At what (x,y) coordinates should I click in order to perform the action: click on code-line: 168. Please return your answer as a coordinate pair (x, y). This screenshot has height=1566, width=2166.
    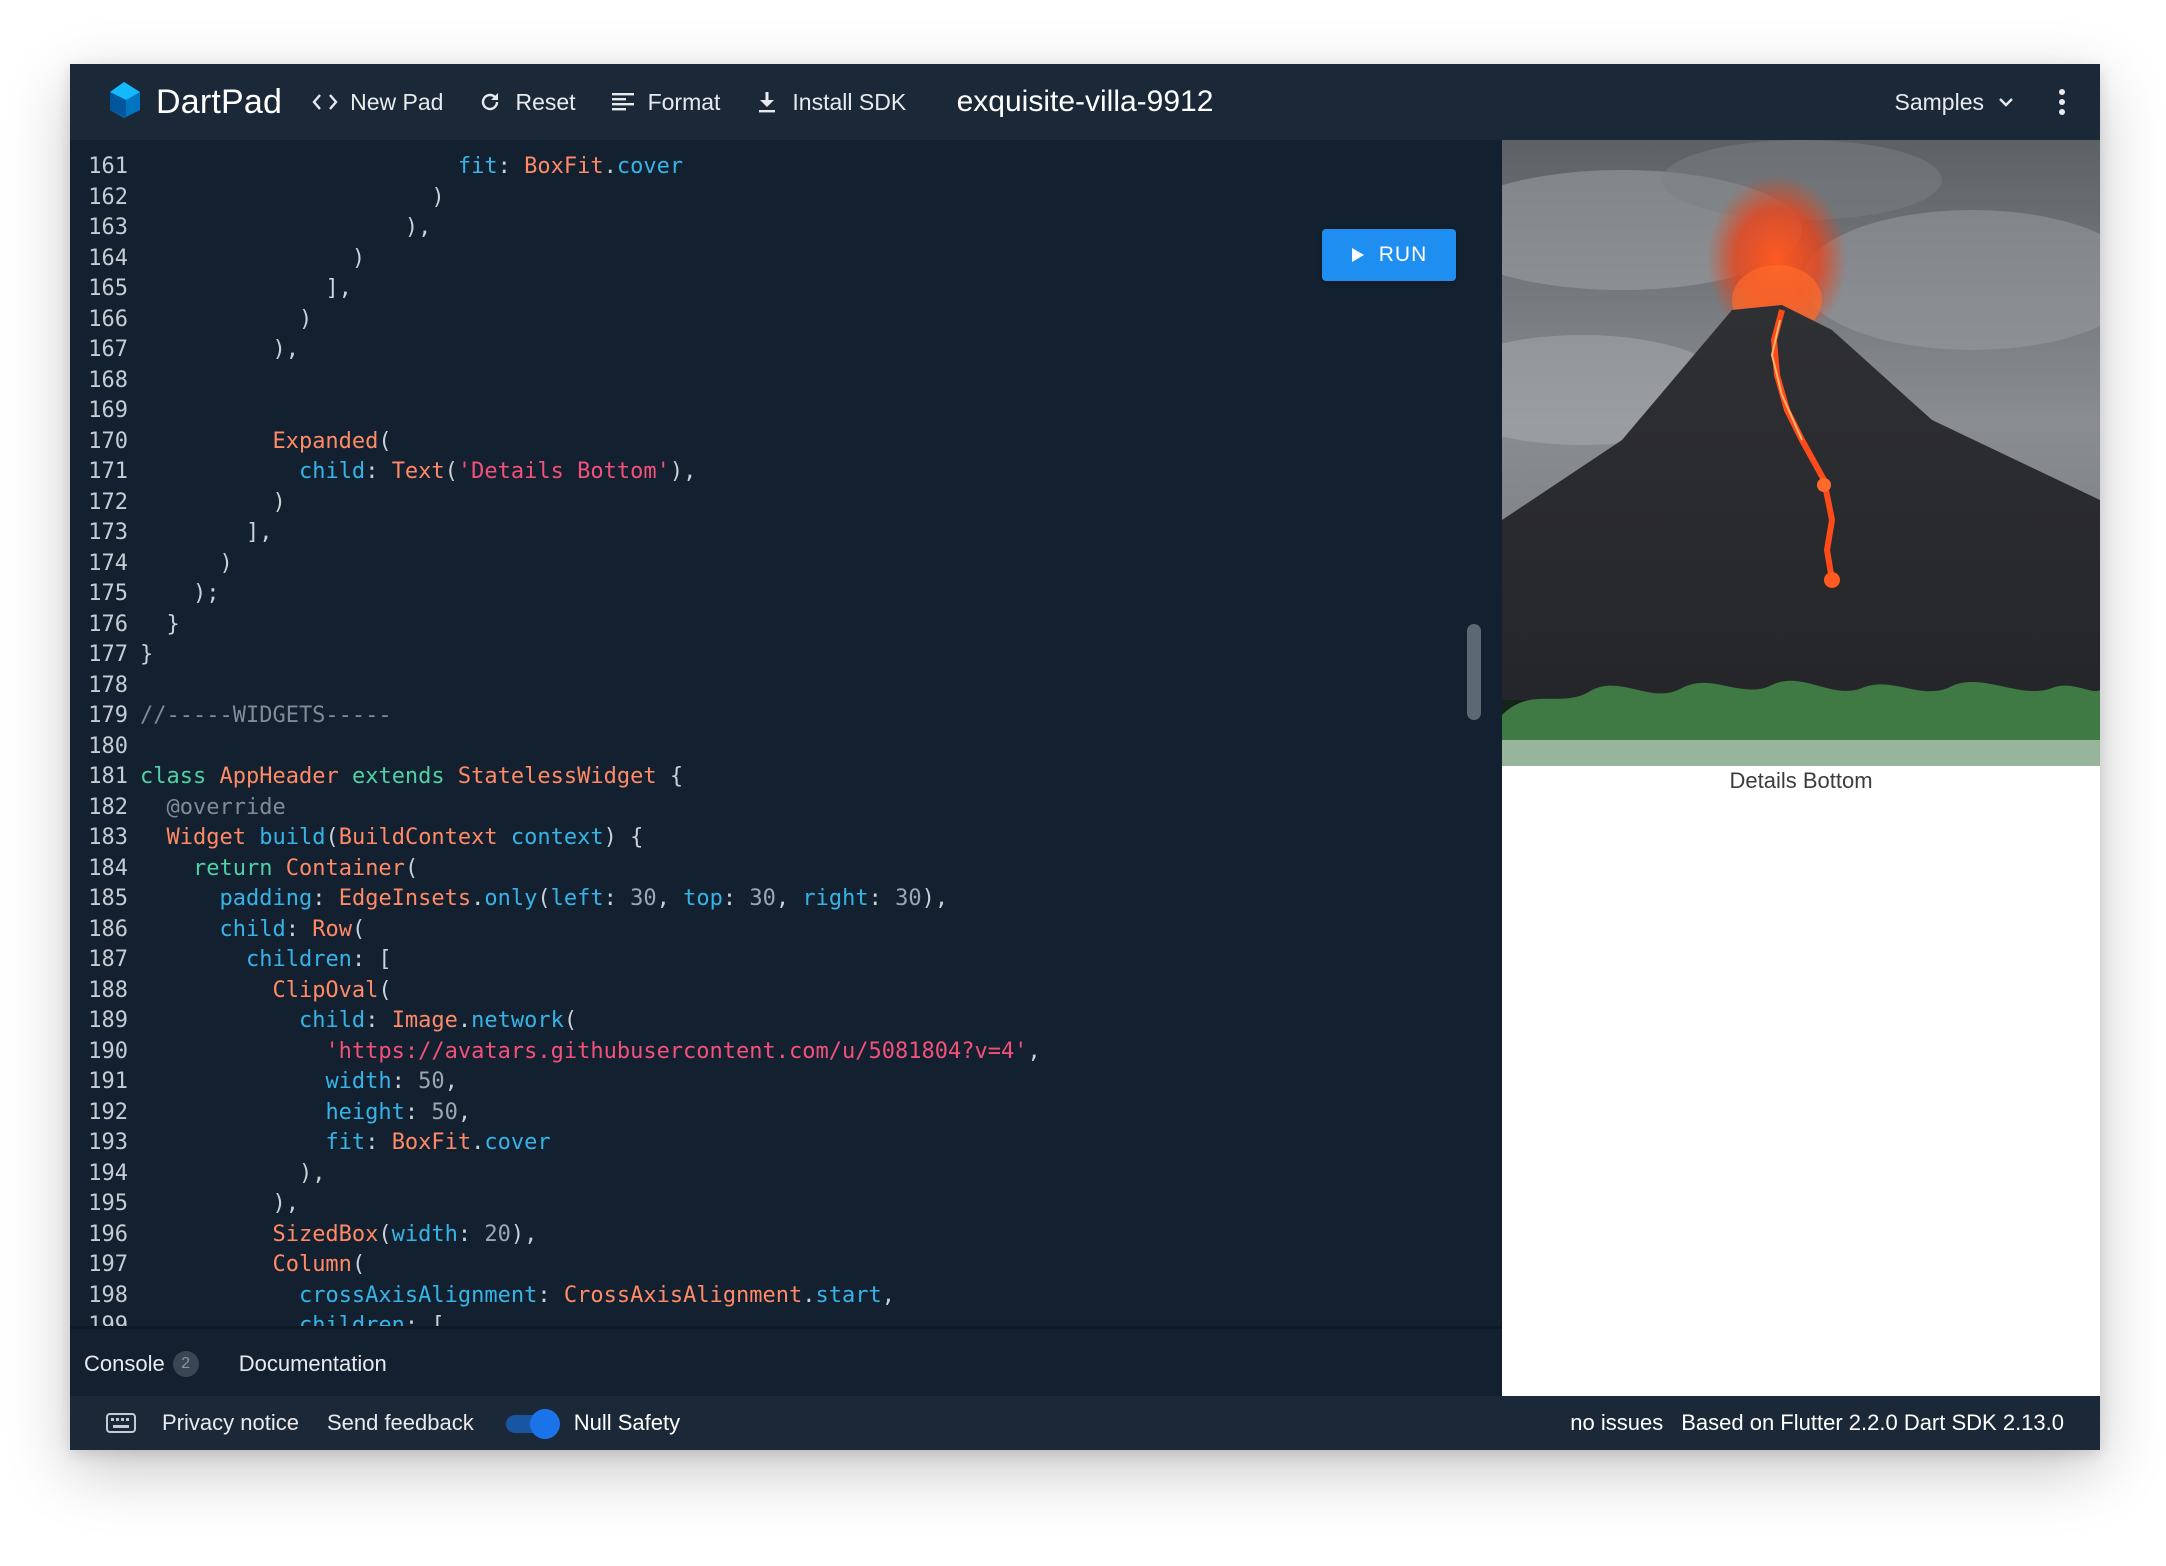
    Looking at the image, I should click on (555, 381).